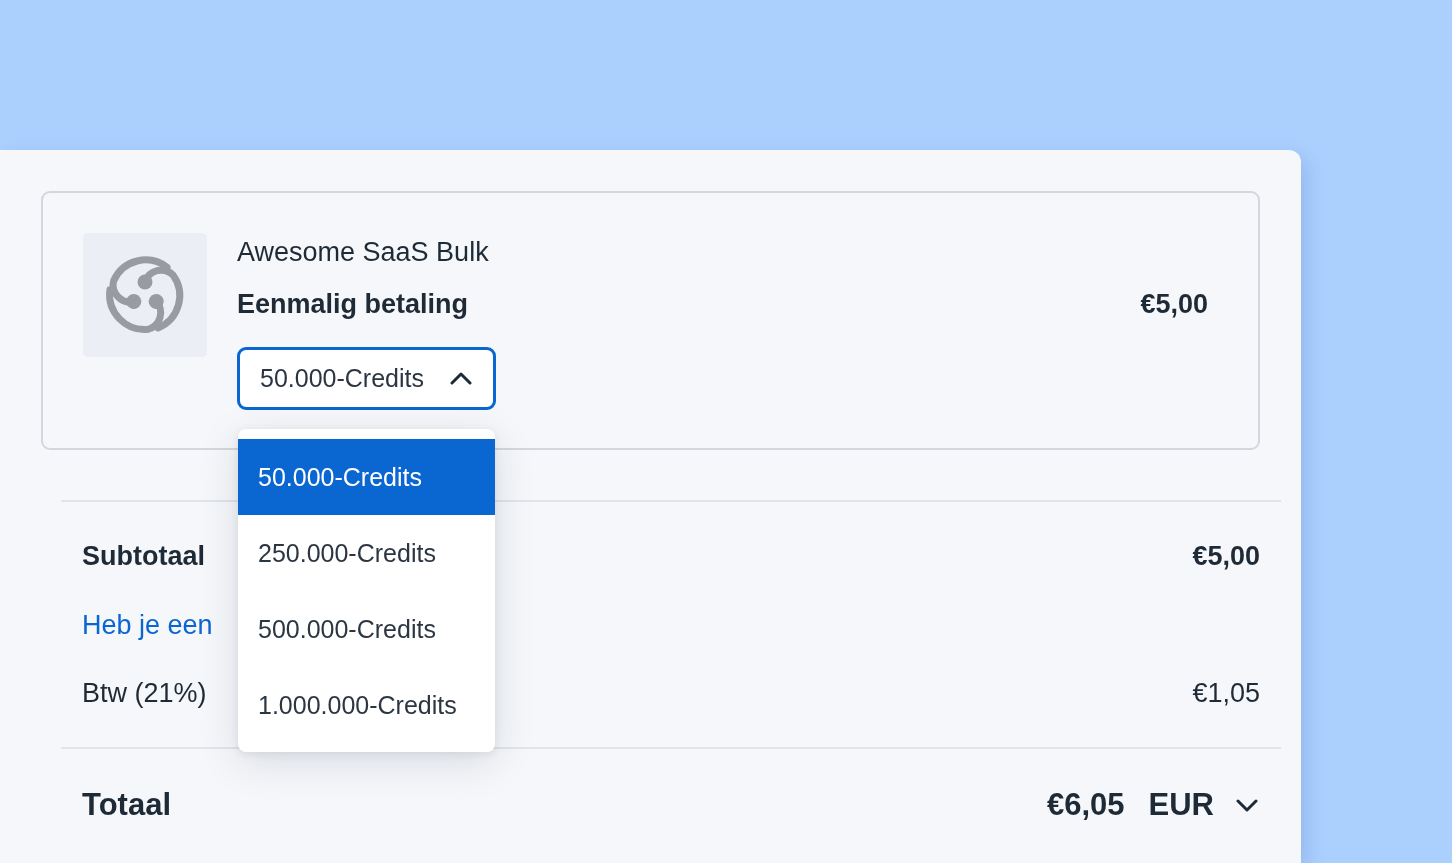  What do you see at coordinates (147, 625) in the screenshot?
I see `promo-code-link: Heb je een` at bounding box center [147, 625].